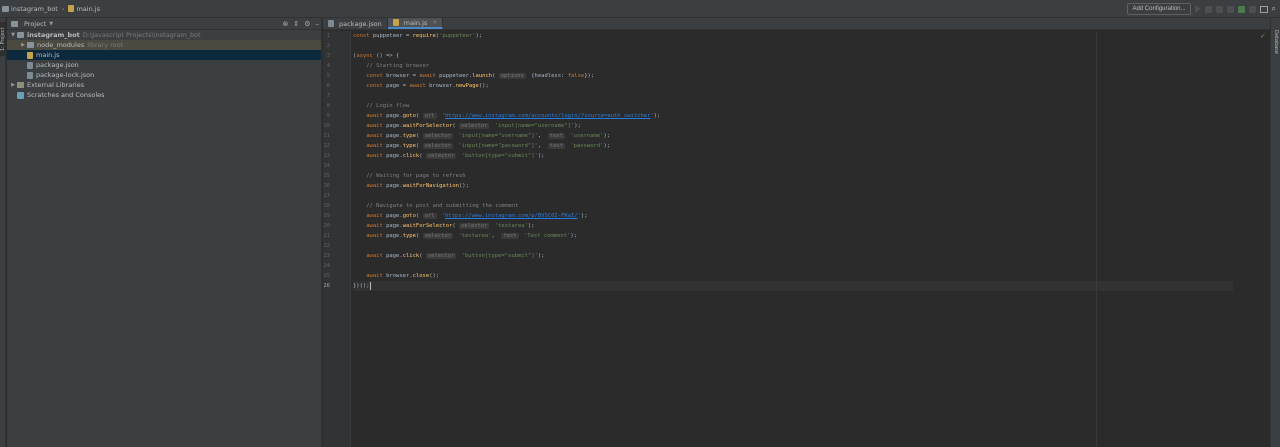  I want to click on code-line: // Waiting for page to refresh, so click(793, 176).